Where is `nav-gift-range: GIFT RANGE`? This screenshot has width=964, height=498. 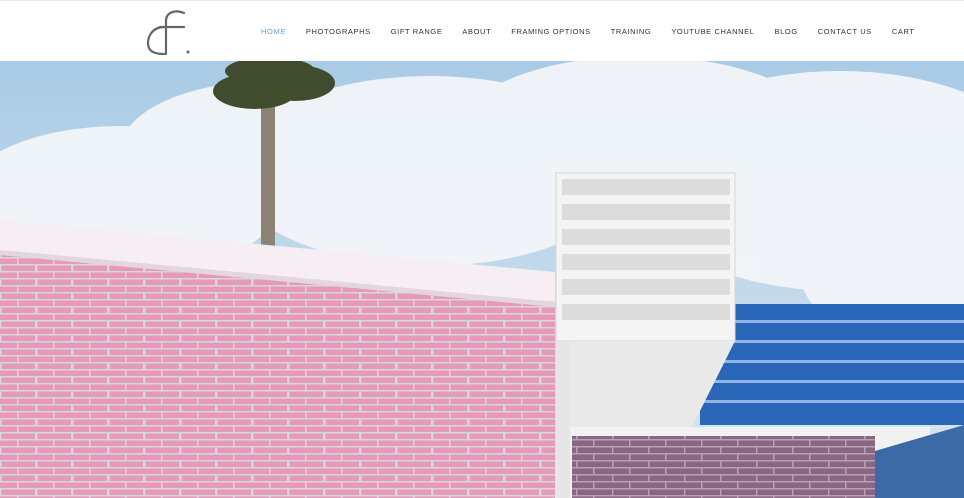 nav-gift-range: GIFT RANGE is located at coordinates (417, 31).